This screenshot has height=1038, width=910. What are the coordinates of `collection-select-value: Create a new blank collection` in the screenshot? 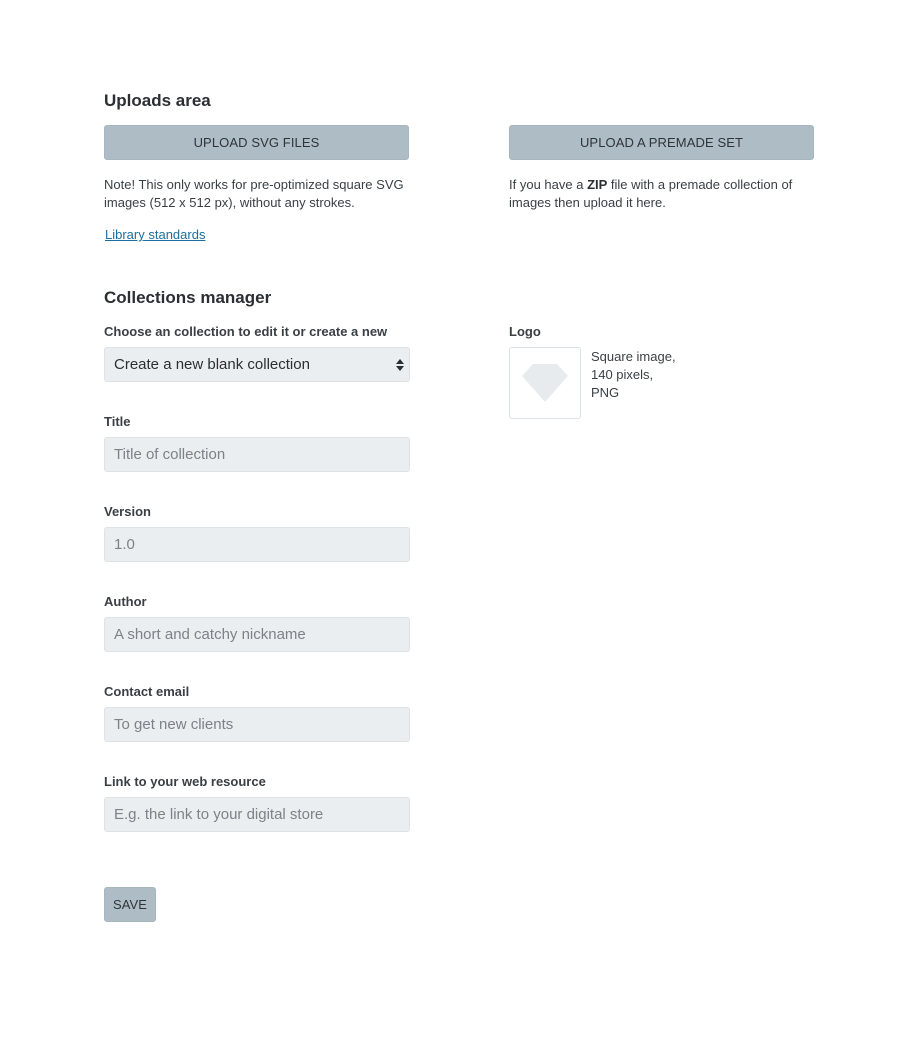 It's located at (212, 364).